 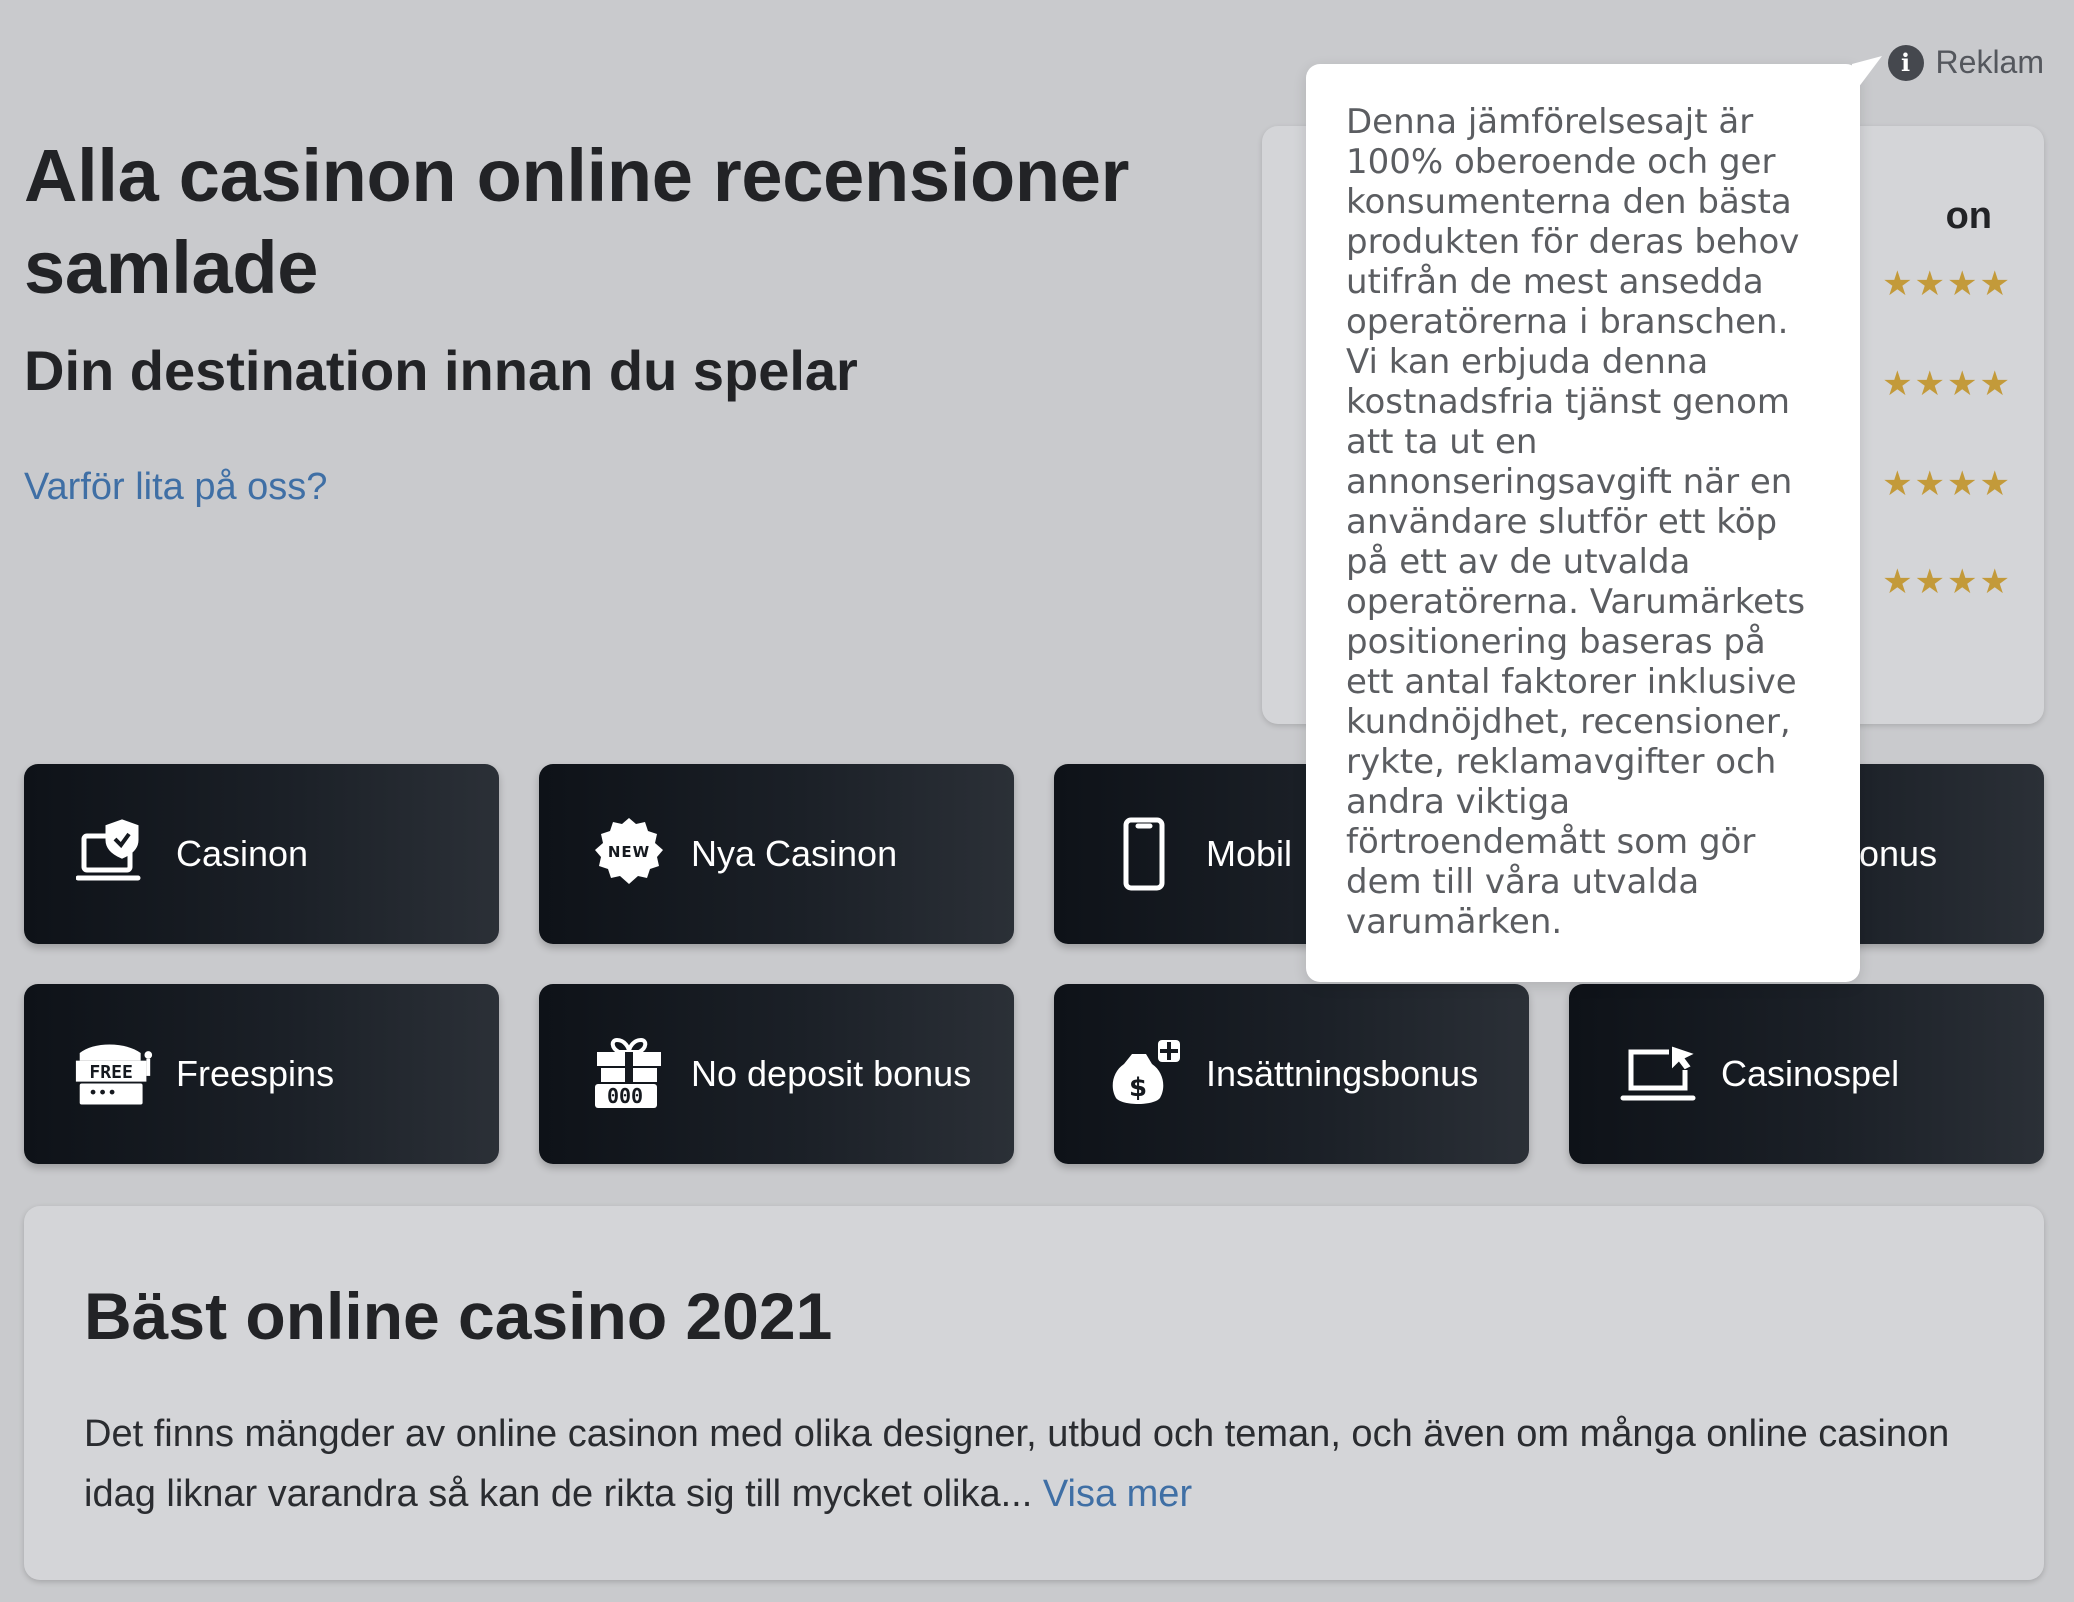 I want to click on category-freespins: FREE Freespins, so click(x=261, y=1074).